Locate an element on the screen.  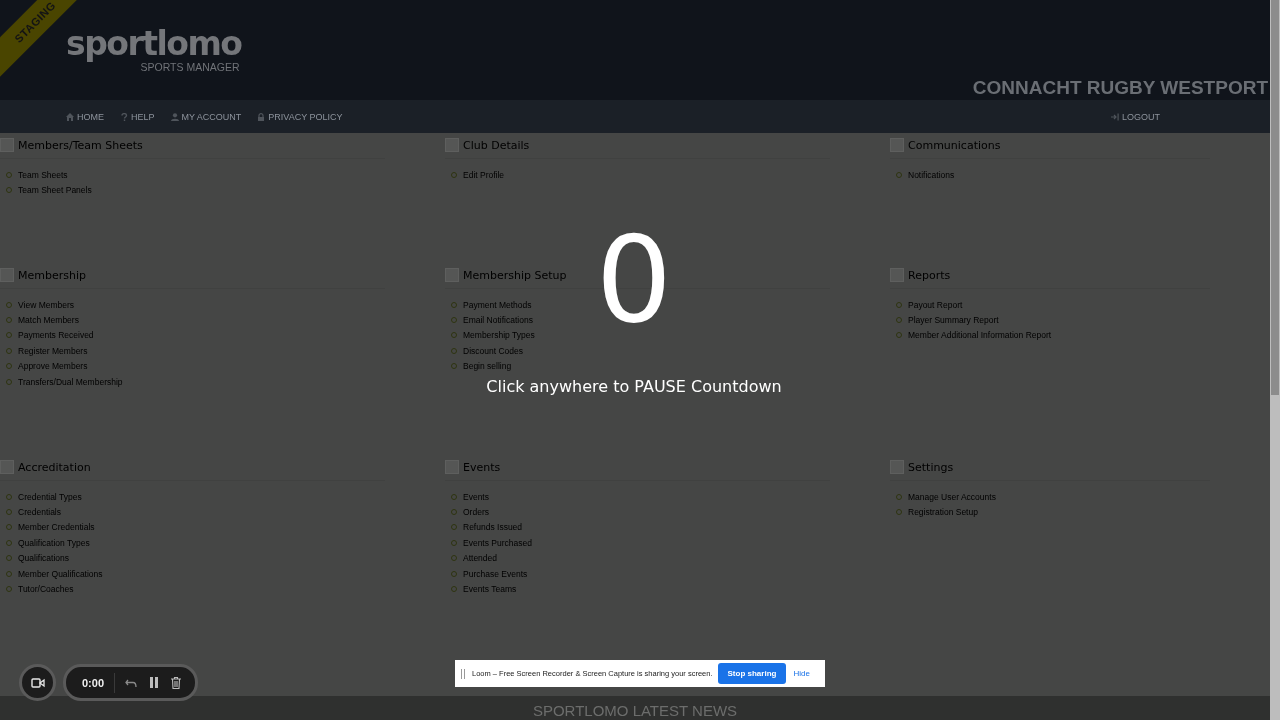
section-title: Members/Team Sheets is located at coordinates (80, 145).